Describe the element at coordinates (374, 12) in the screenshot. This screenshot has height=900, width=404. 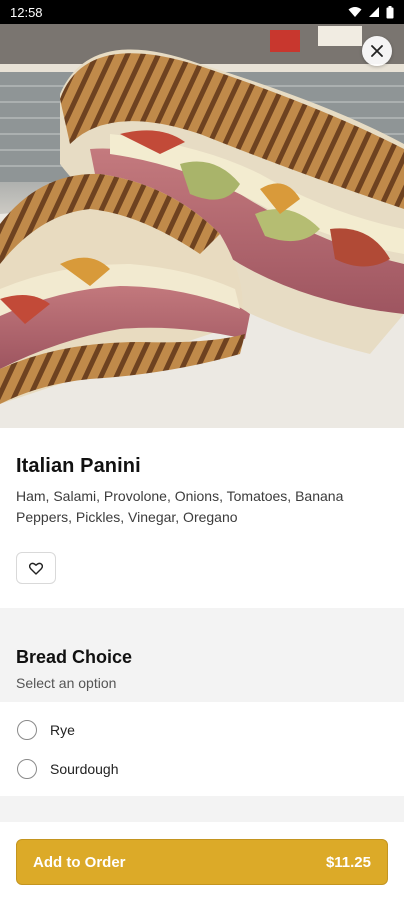
I see `signal-icon` at that location.